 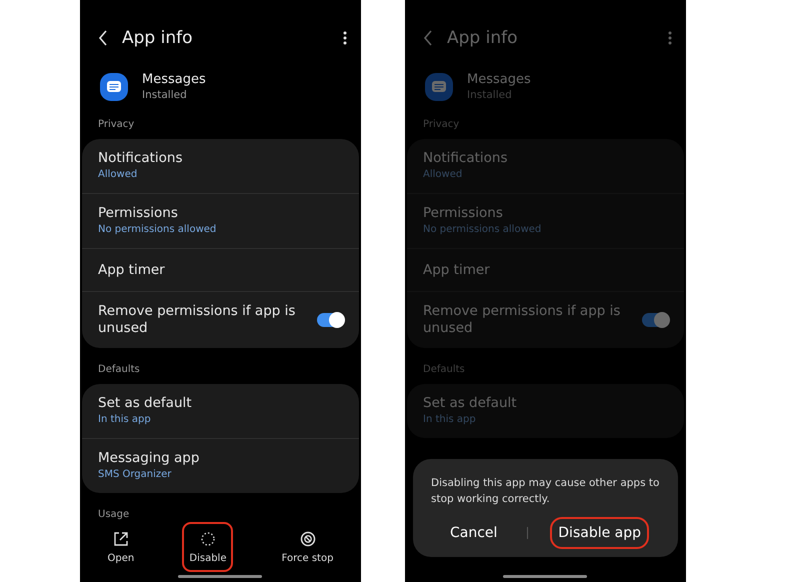 I want to click on more-options-button, so click(x=345, y=38).